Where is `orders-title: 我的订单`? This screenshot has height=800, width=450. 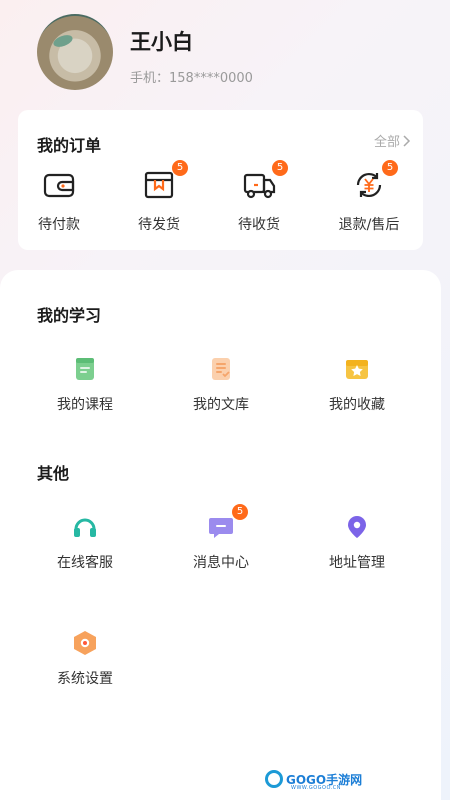
orders-title: 我的订单 is located at coordinates (69, 145).